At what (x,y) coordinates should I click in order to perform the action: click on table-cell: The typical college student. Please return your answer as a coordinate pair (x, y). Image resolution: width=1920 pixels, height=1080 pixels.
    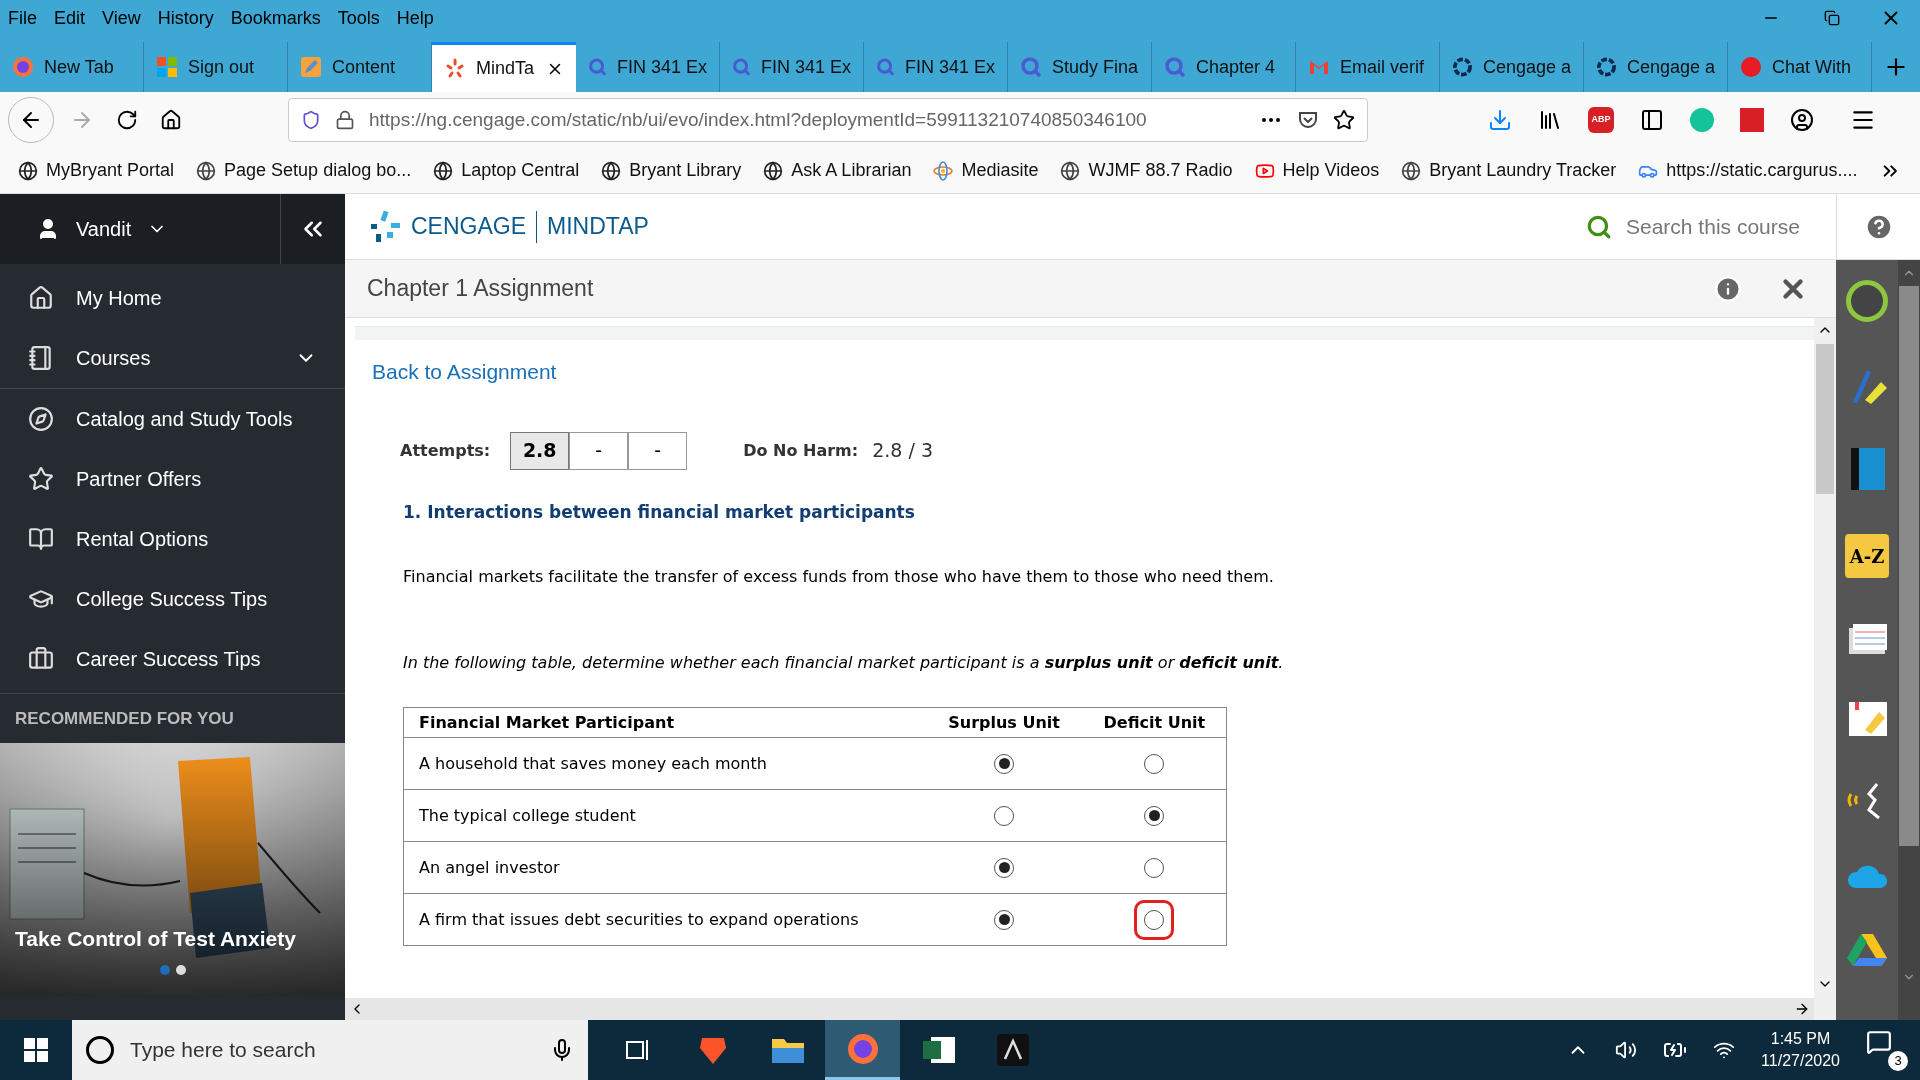
    Looking at the image, I should click on (664, 815).